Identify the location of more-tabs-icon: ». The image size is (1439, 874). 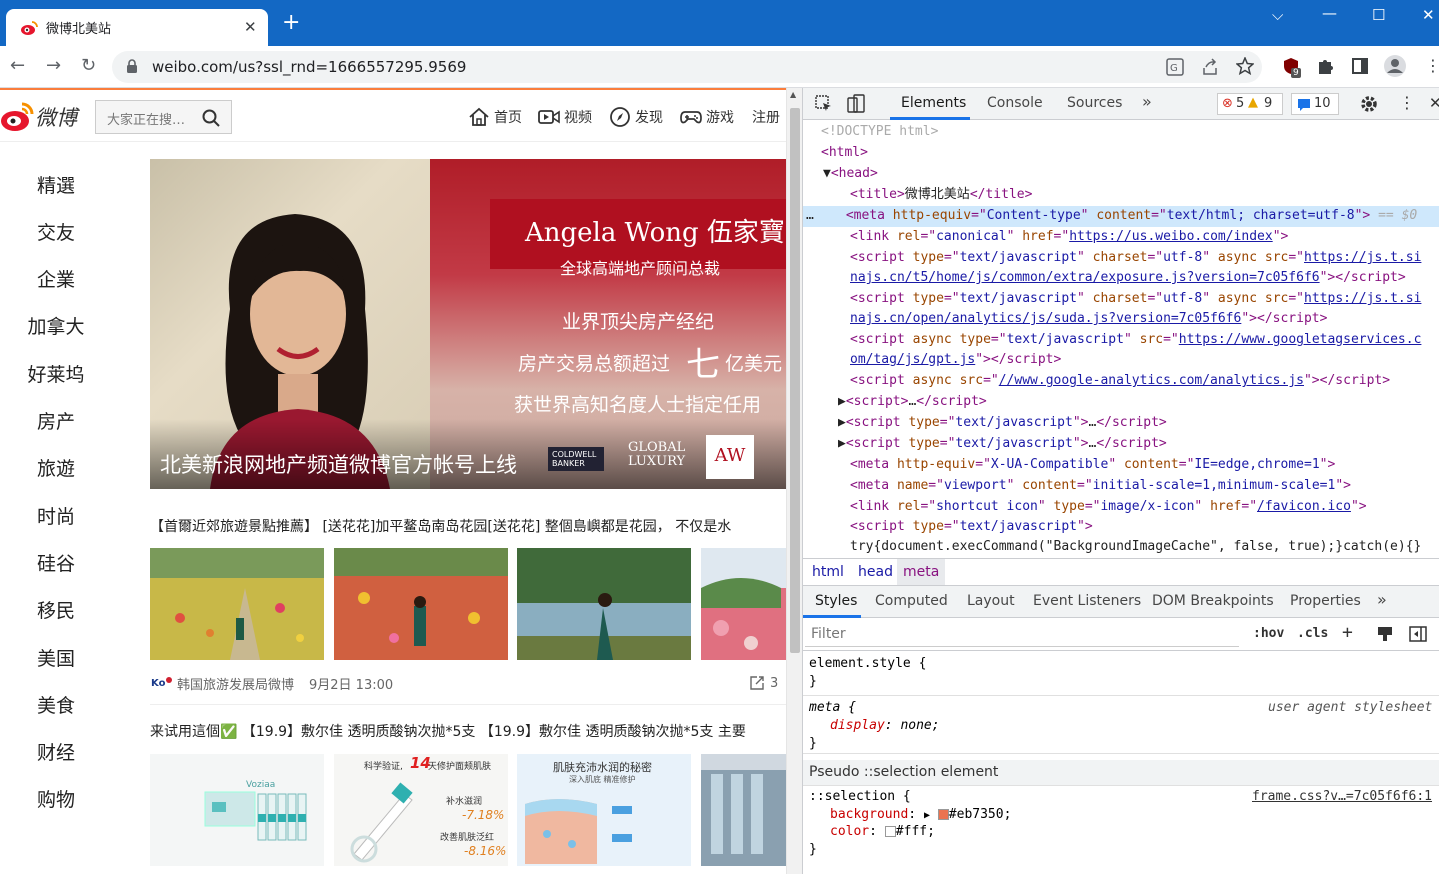
(1147, 101).